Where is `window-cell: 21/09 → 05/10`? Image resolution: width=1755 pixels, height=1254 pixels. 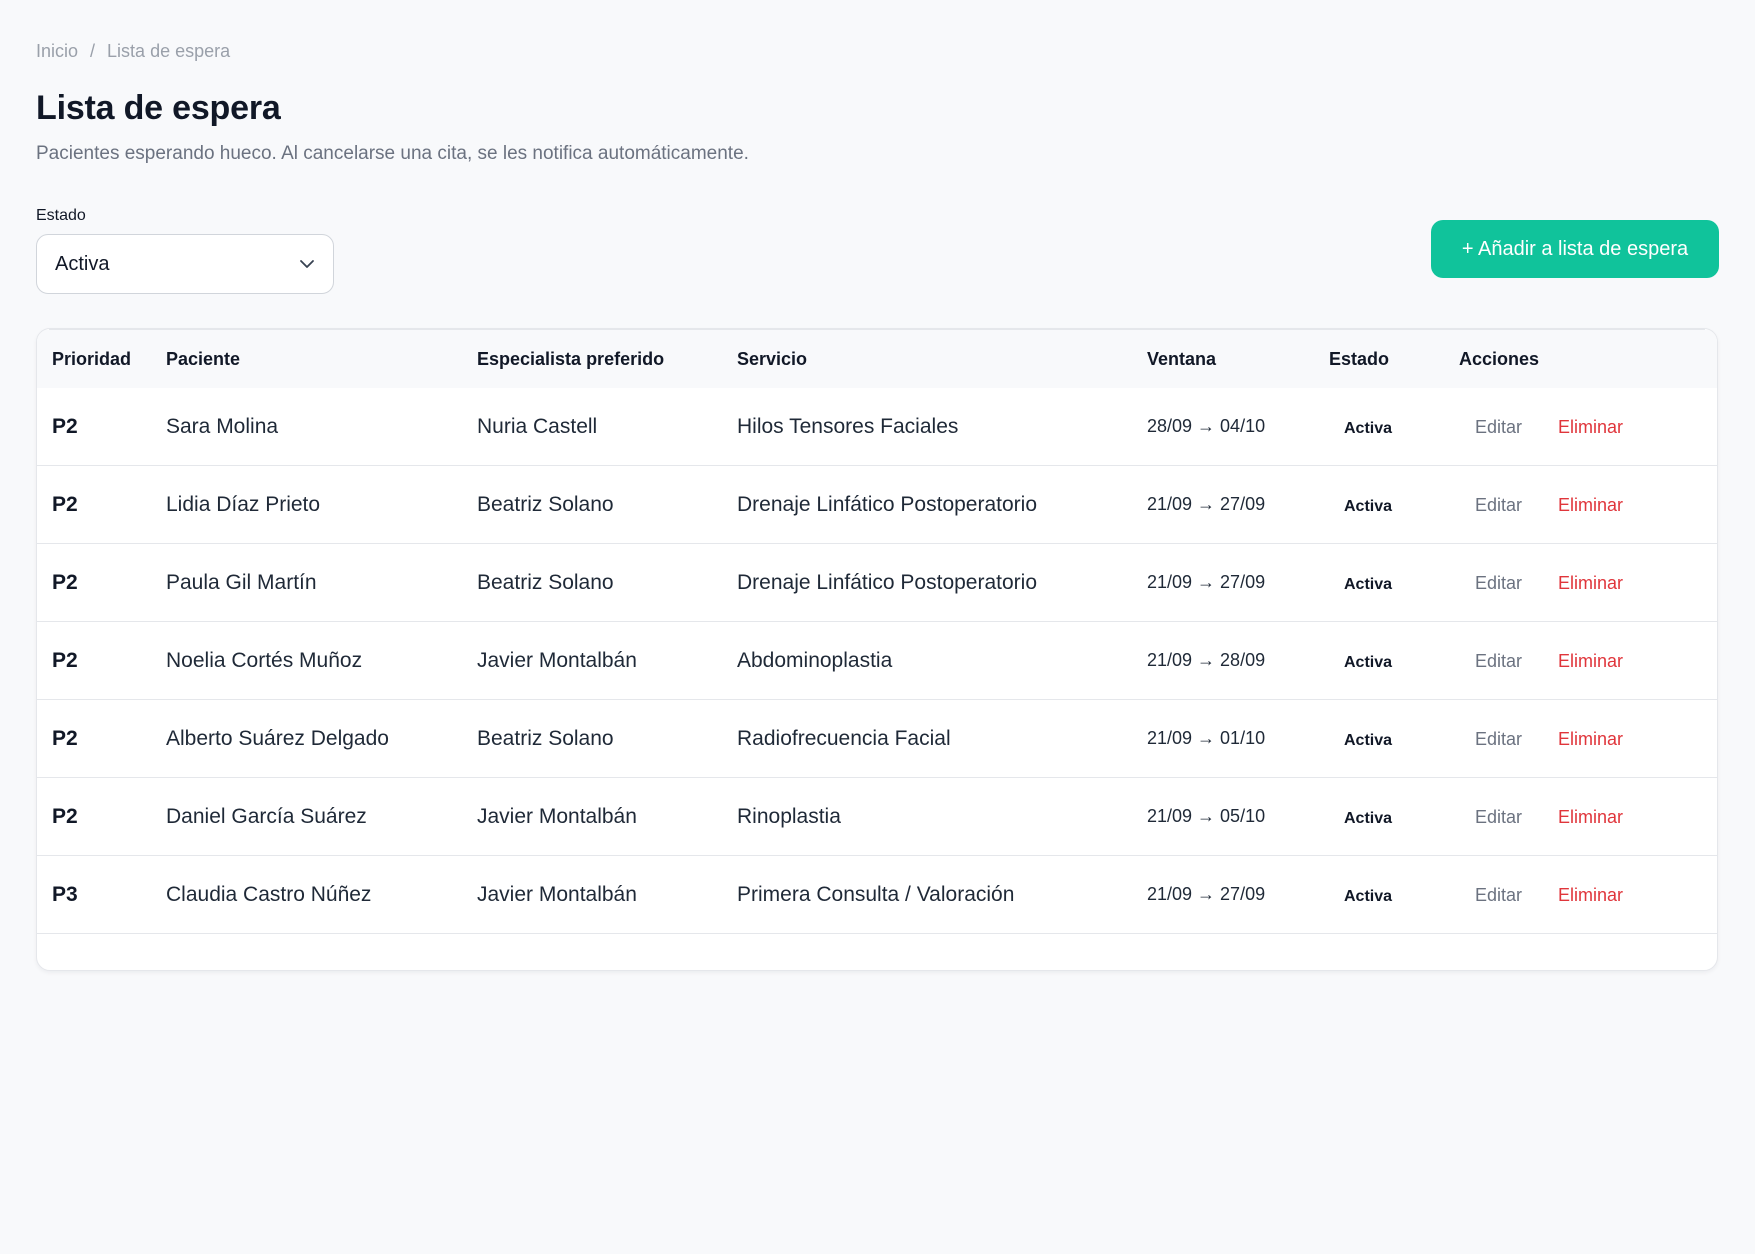
window-cell: 21/09 → 05/10 is located at coordinates (1223, 816).